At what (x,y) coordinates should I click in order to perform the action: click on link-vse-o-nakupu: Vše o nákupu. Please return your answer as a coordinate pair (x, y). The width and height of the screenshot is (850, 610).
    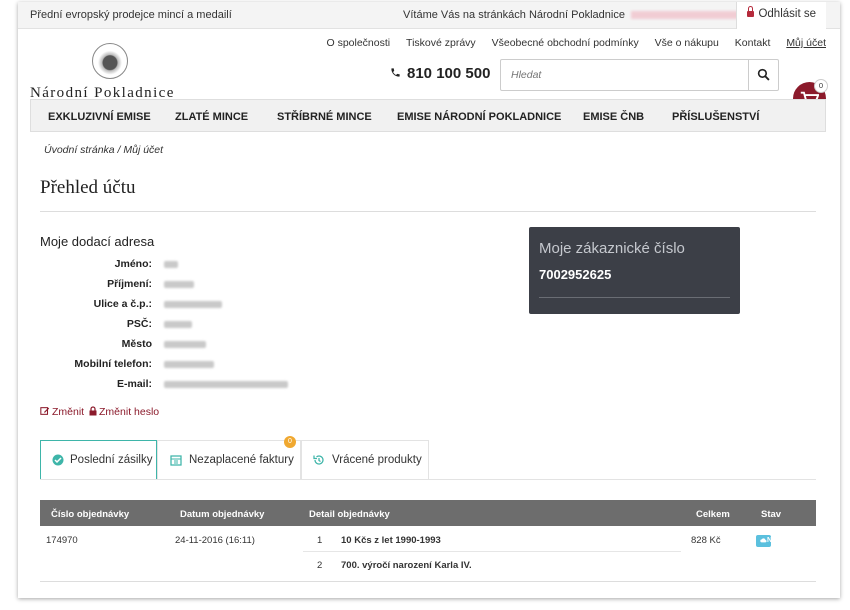
    Looking at the image, I should click on (687, 43).